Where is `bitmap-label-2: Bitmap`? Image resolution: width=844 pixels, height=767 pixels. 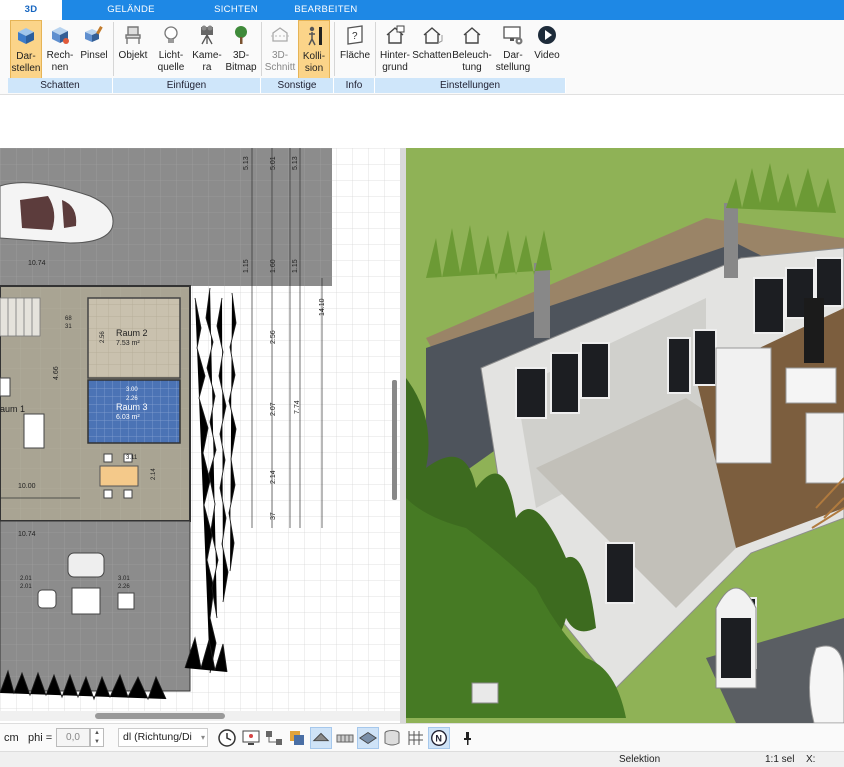 bitmap-label-2: Bitmap is located at coordinates (241, 67).